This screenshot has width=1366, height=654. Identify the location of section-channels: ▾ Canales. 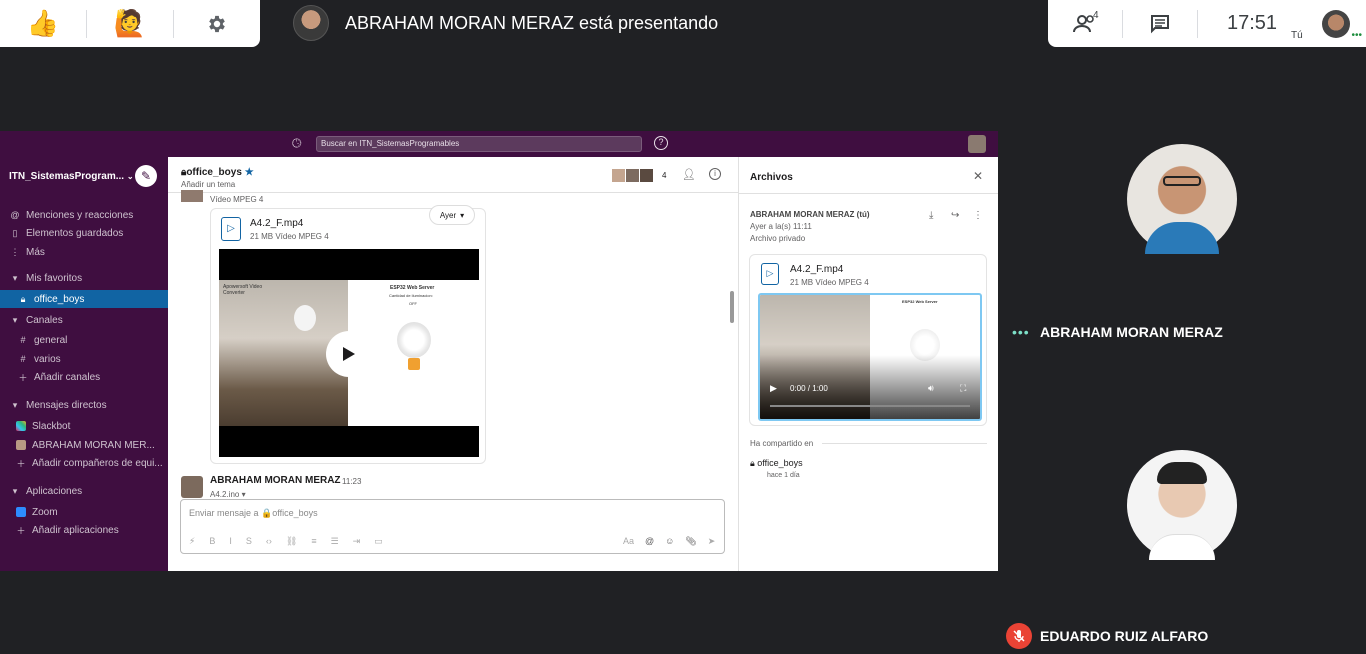
(84, 320).